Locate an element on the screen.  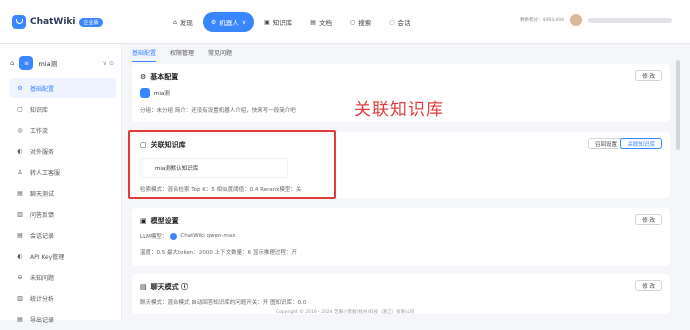
person-icon: ♙ is located at coordinates (20, 172).